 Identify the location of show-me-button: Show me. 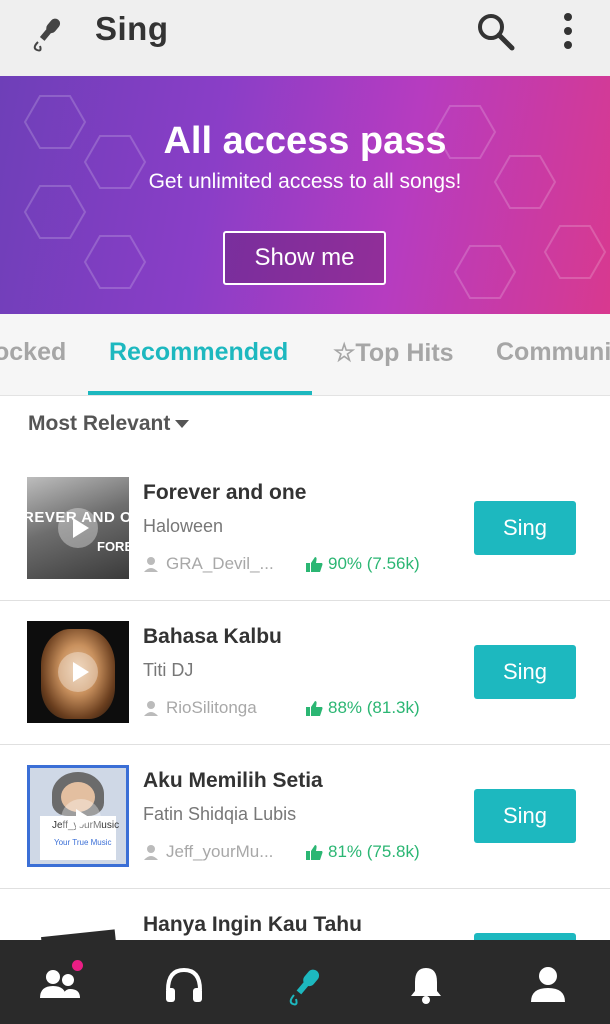
(304, 258).